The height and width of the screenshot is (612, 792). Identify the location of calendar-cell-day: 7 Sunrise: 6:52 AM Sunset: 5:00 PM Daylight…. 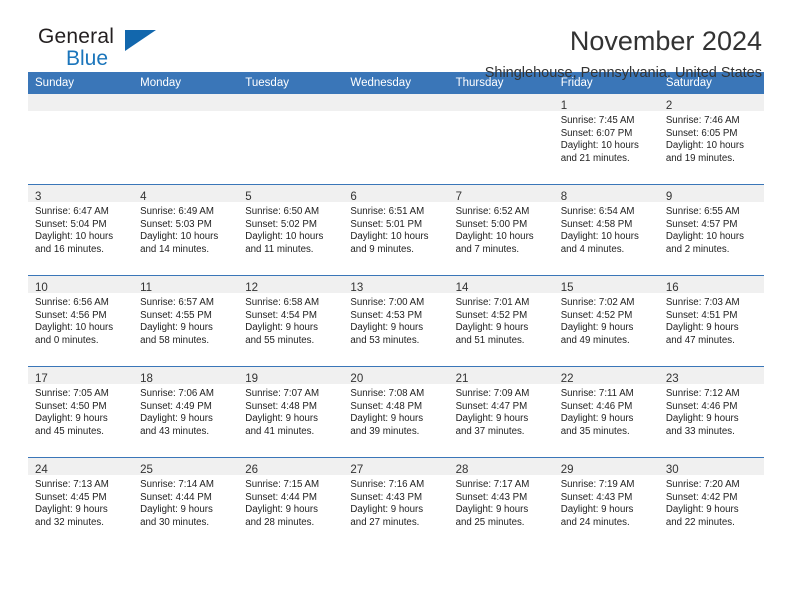
(501, 230).